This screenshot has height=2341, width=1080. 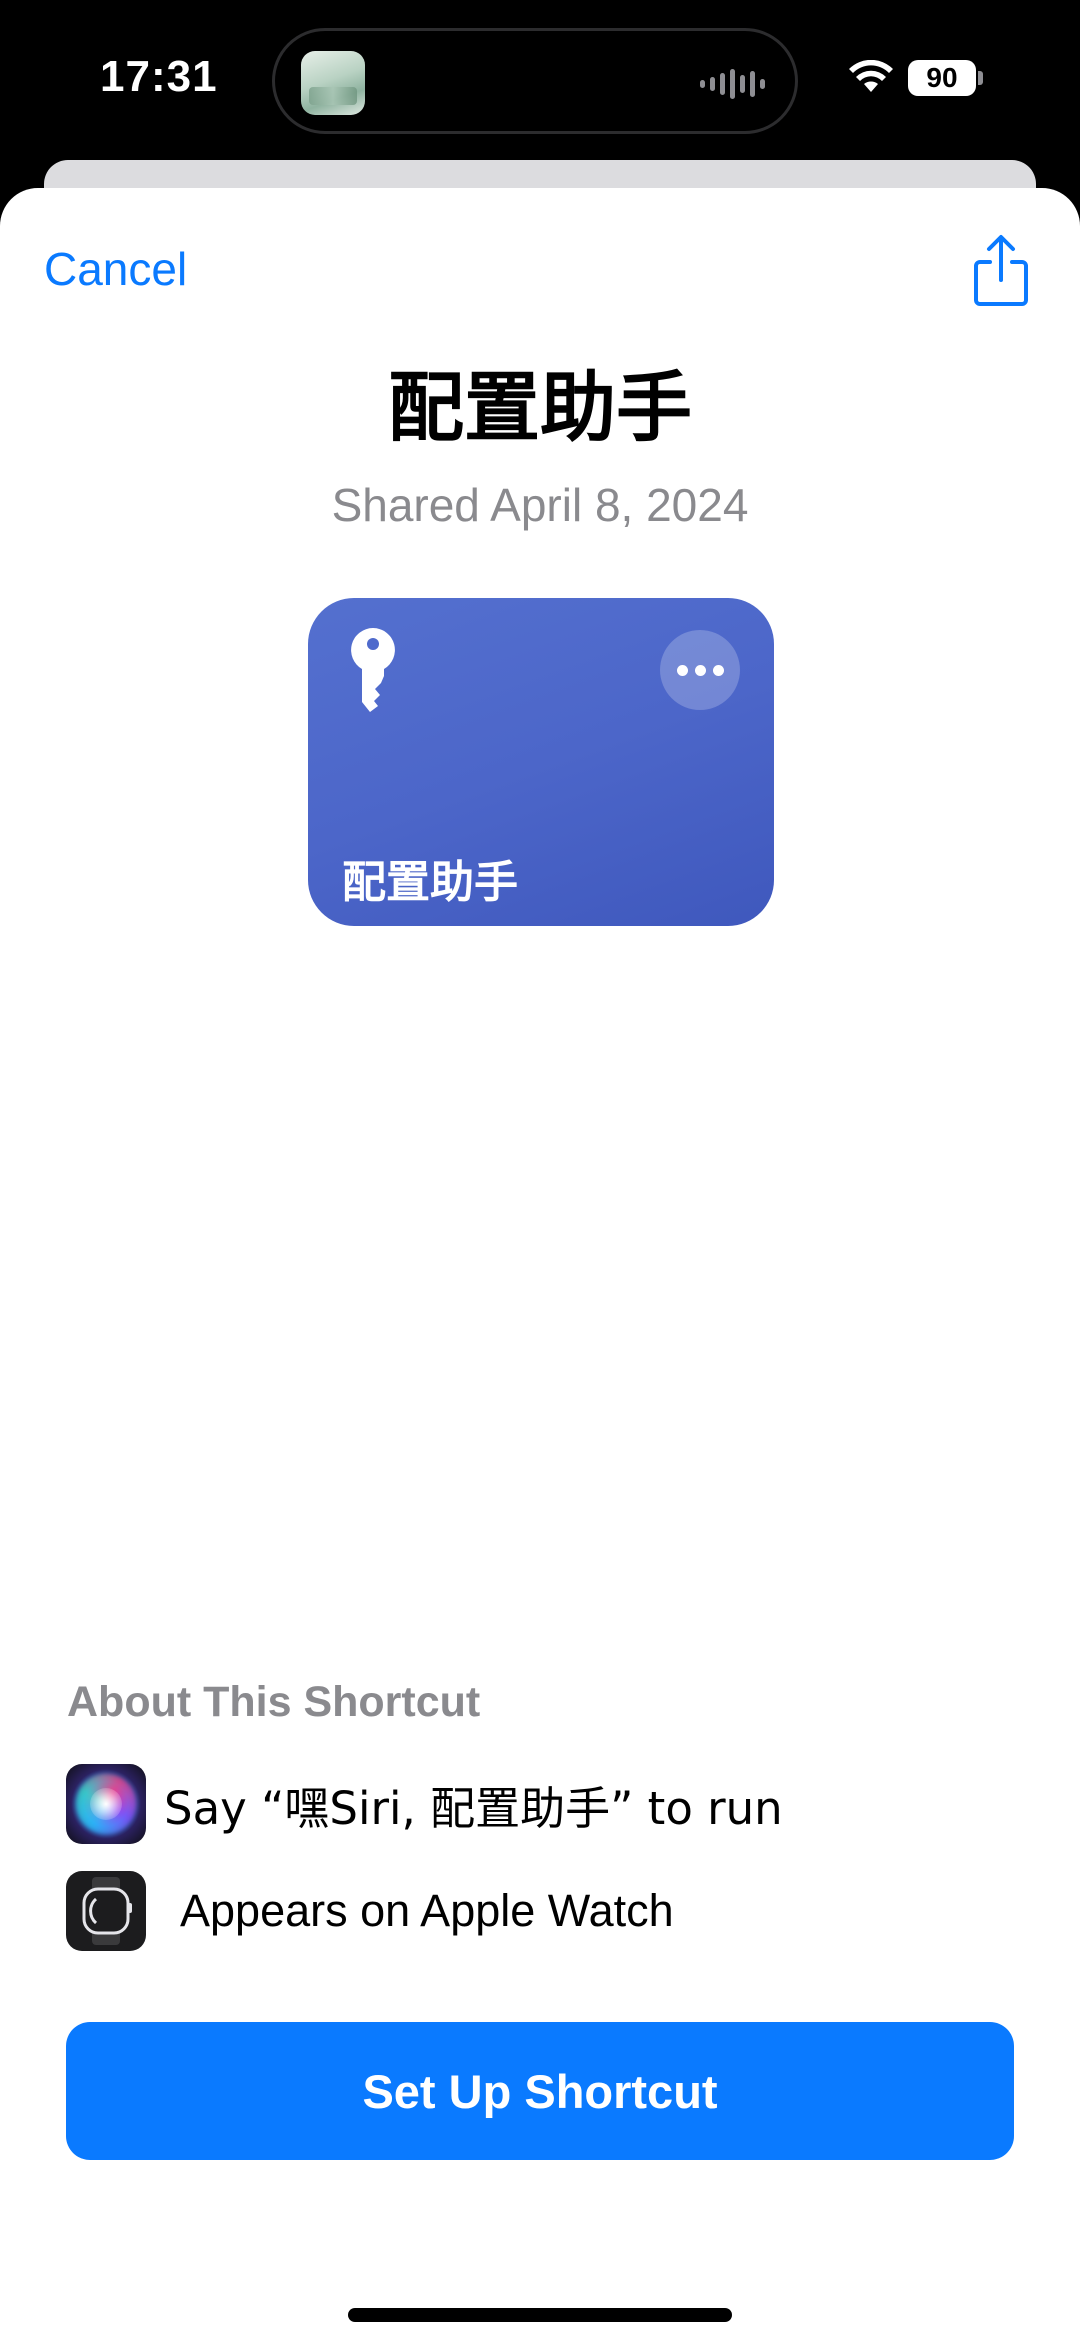 I want to click on about-item-watch: Appears on Apple Watch, so click(x=370, y=1911).